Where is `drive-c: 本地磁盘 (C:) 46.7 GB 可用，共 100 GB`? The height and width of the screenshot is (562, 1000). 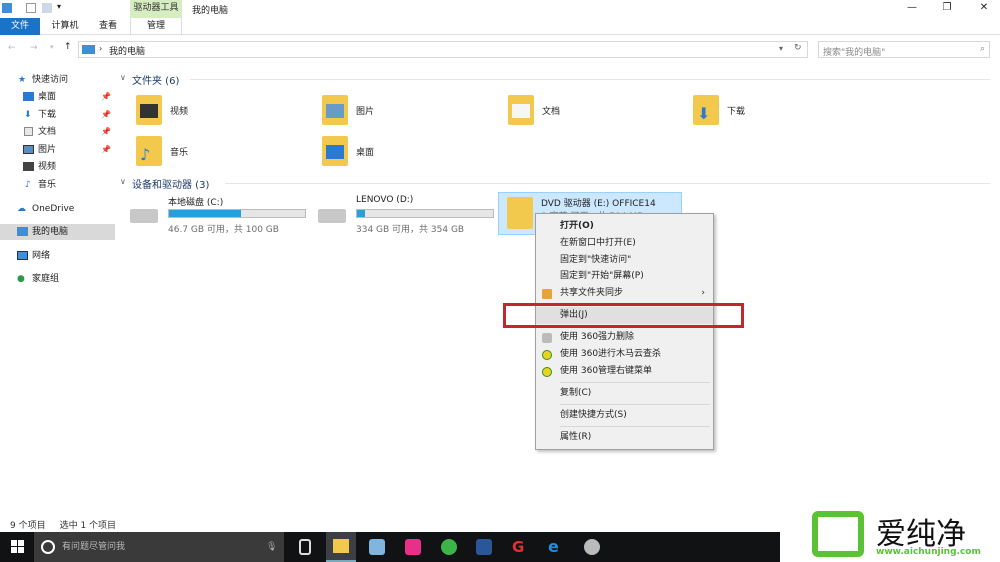
drive-c: 本地磁盘 (C:) 46.7 GB 可用，共 100 GB is located at coordinates (222, 216).